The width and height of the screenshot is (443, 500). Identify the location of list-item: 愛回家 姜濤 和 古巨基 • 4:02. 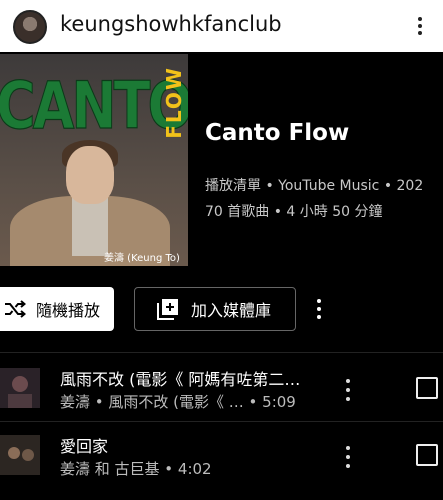
(221, 457).